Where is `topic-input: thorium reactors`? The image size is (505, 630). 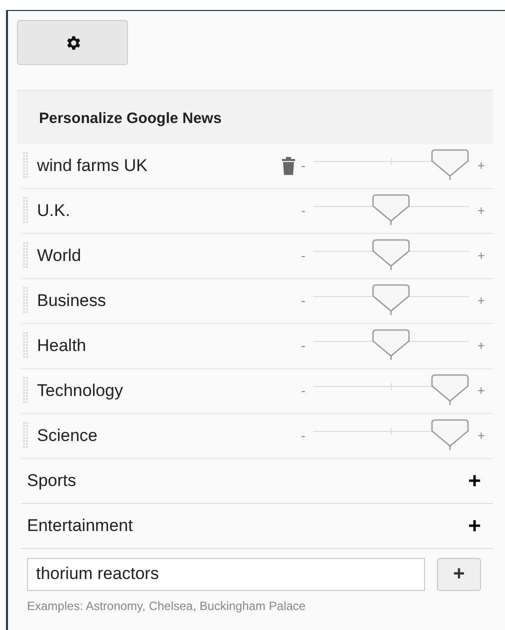 topic-input: thorium reactors is located at coordinates (226, 574).